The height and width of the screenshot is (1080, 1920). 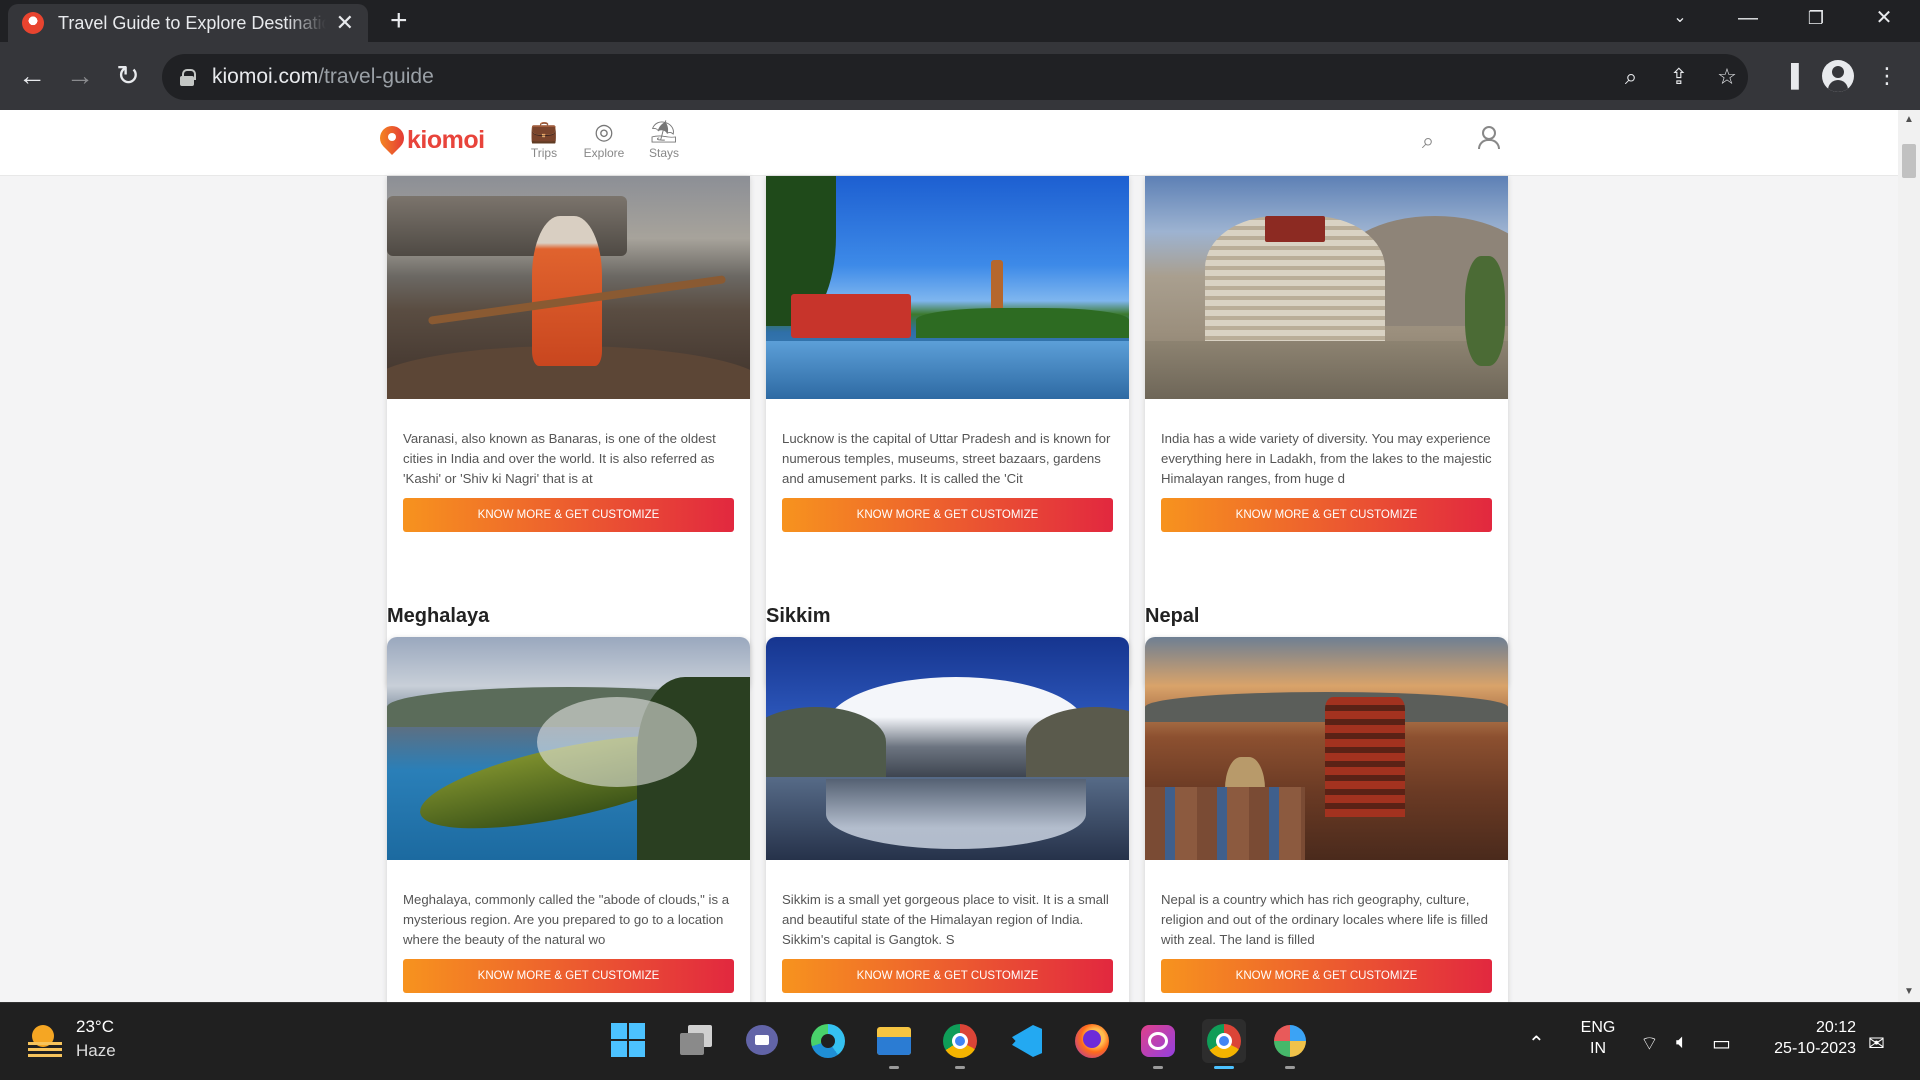 What do you see at coordinates (1598, 1048) in the screenshot?
I see `region-code: IN` at bounding box center [1598, 1048].